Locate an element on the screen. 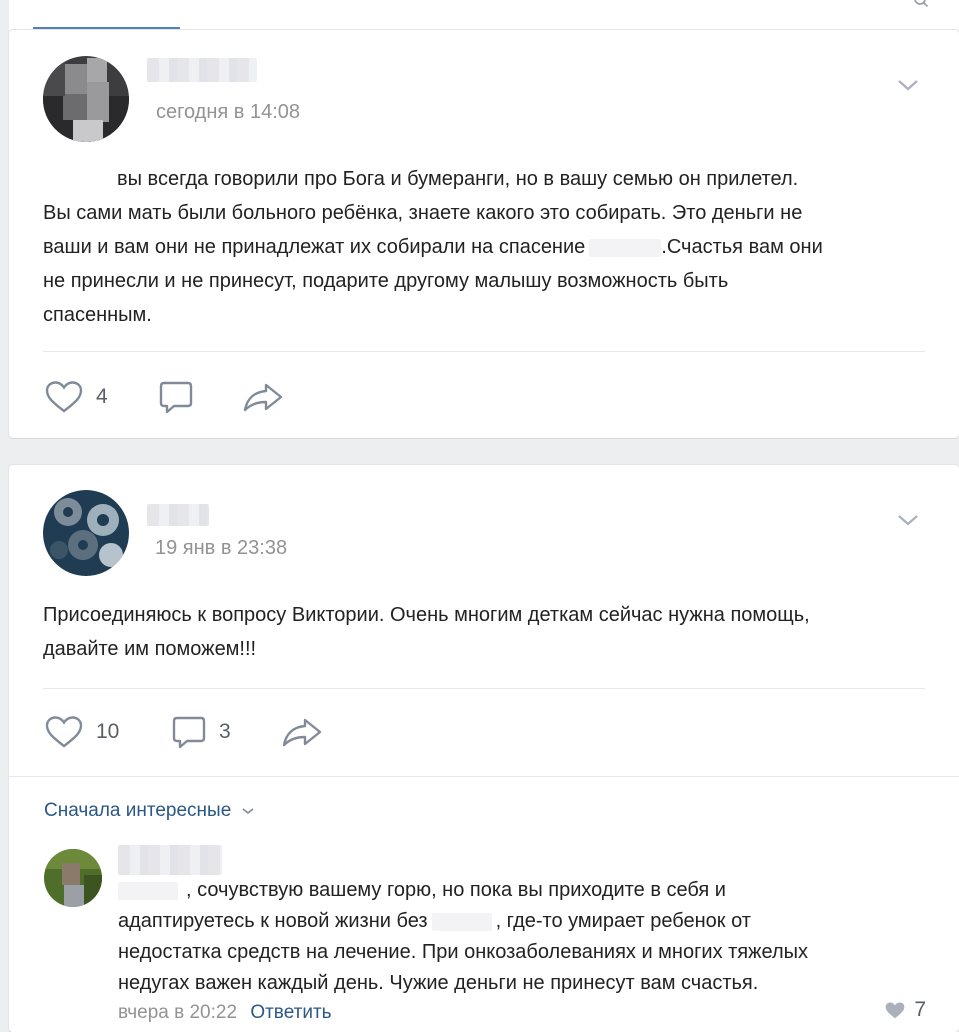  comment-button is located at coordinates (176, 397).